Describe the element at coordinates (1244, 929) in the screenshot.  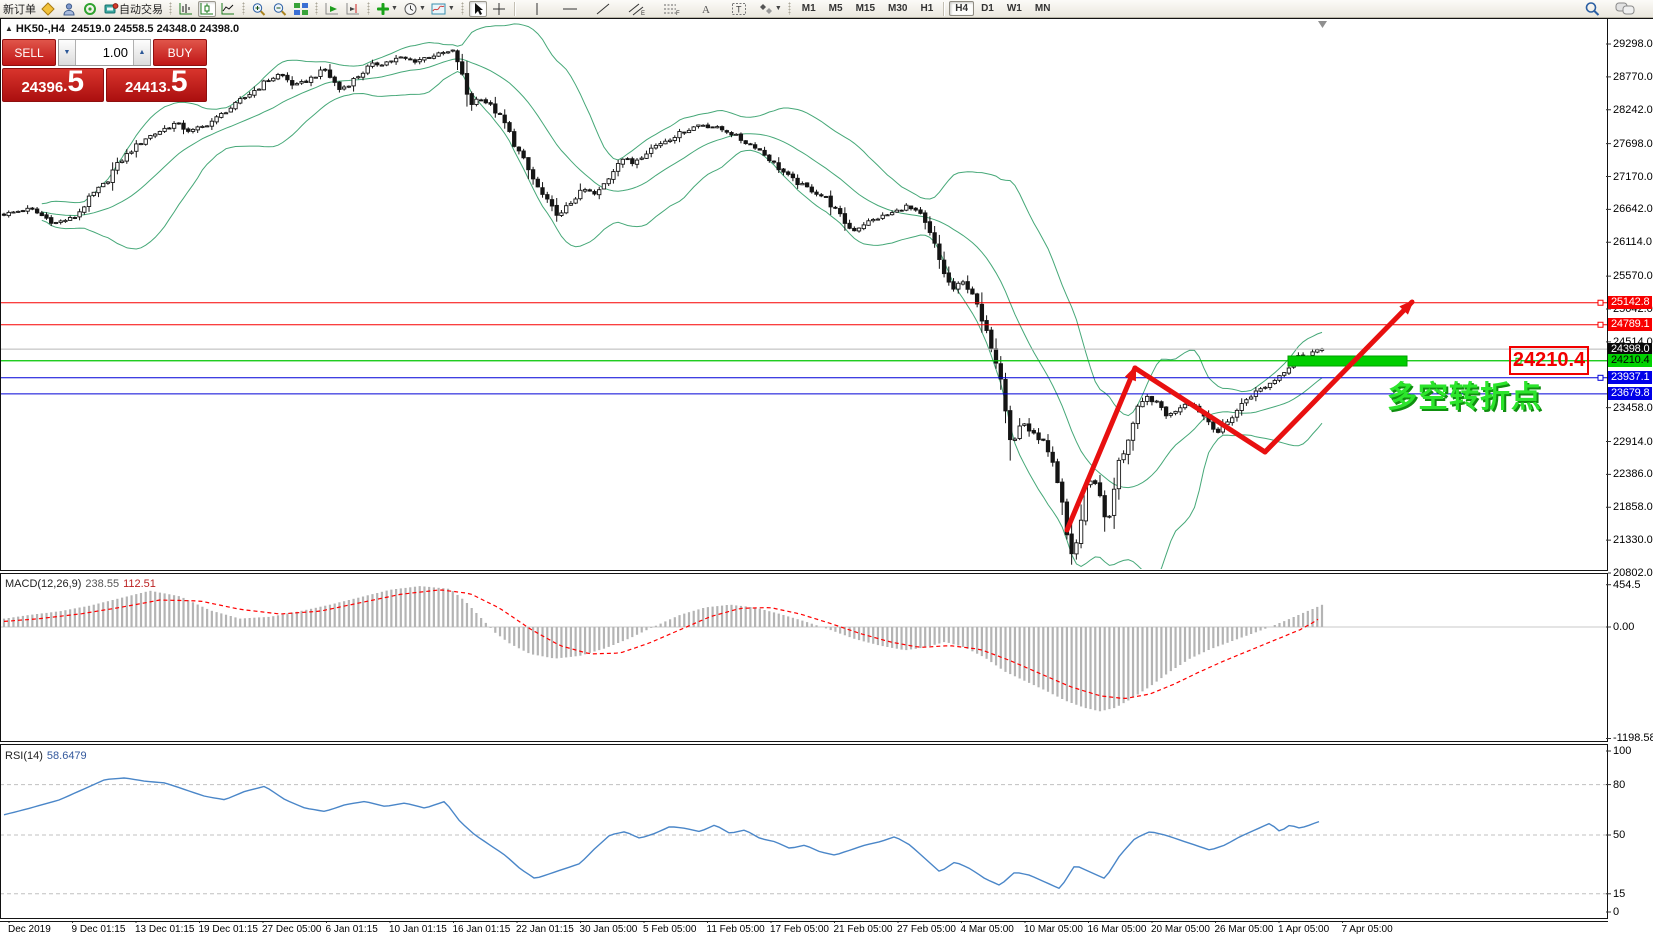
I see `time-axis-label: 26 Mar 05:00` at that location.